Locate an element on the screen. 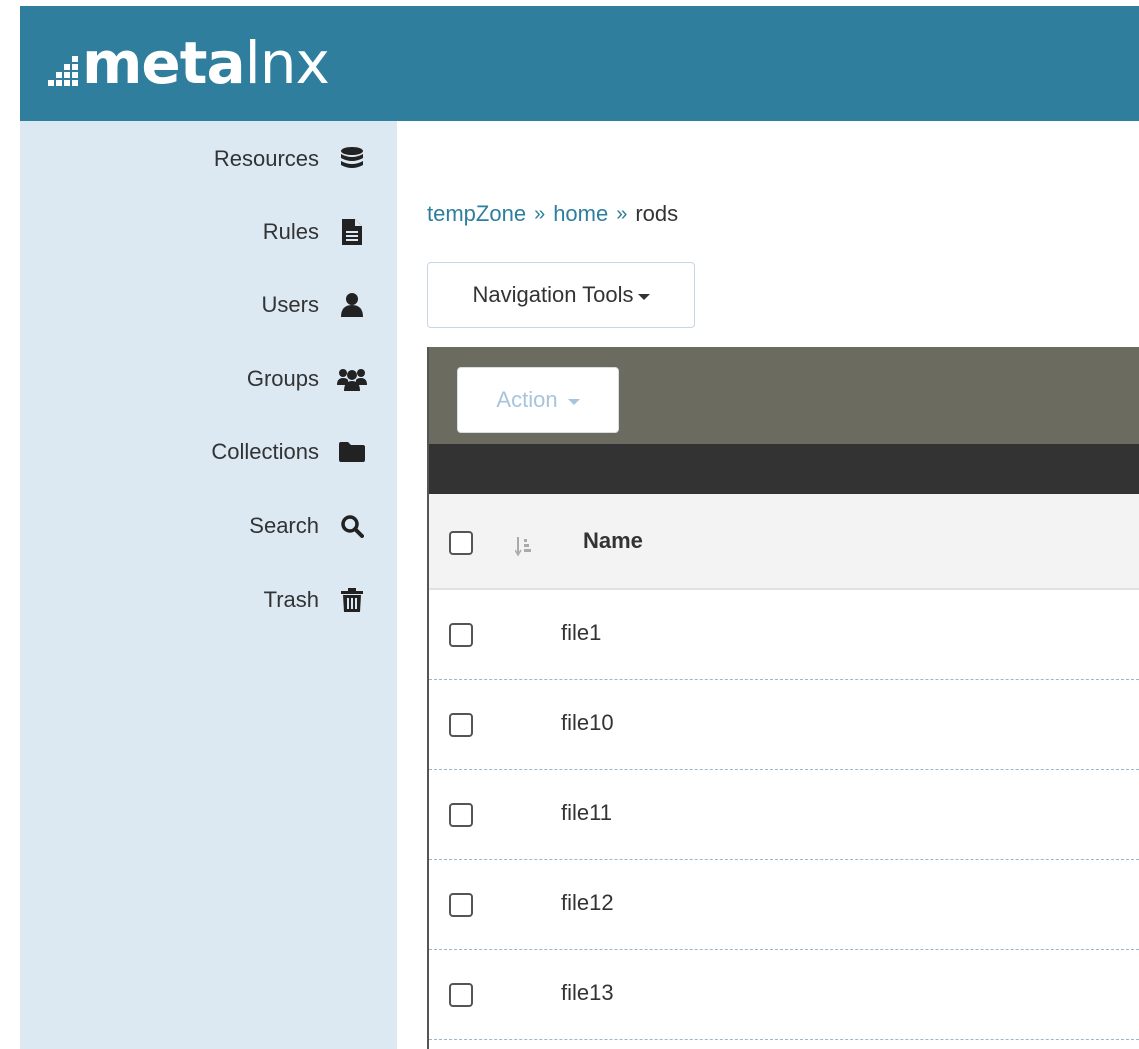 The width and height of the screenshot is (1139, 1049). logo-text: metalnx is located at coordinates (206, 63).